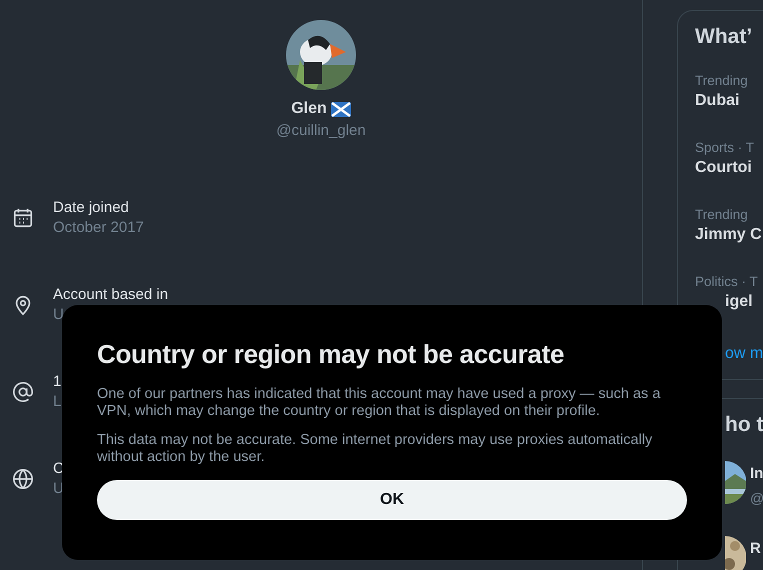 This screenshot has height=570, width=763. Describe the element at coordinates (756, 473) in the screenshot. I see `account-name: In` at that location.